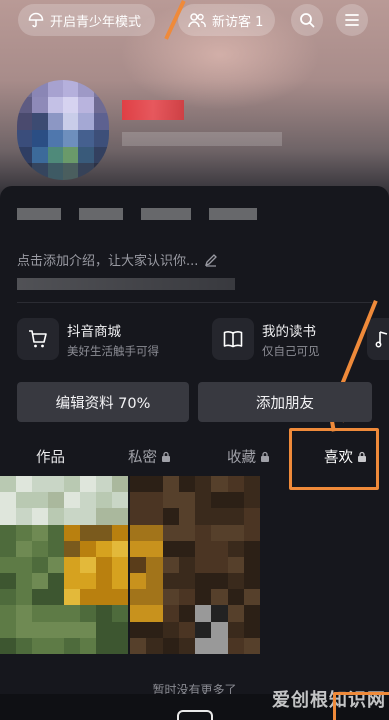  What do you see at coordinates (149, 456) in the screenshot?
I see `tab-private: 私密` at bounding box center [149, 456].